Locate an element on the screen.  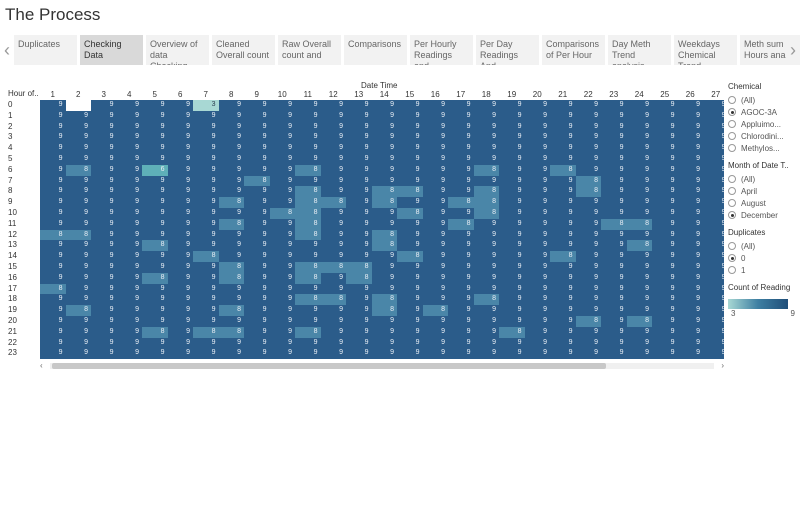
filter-month-option: April is located at coordinates (763, 191).